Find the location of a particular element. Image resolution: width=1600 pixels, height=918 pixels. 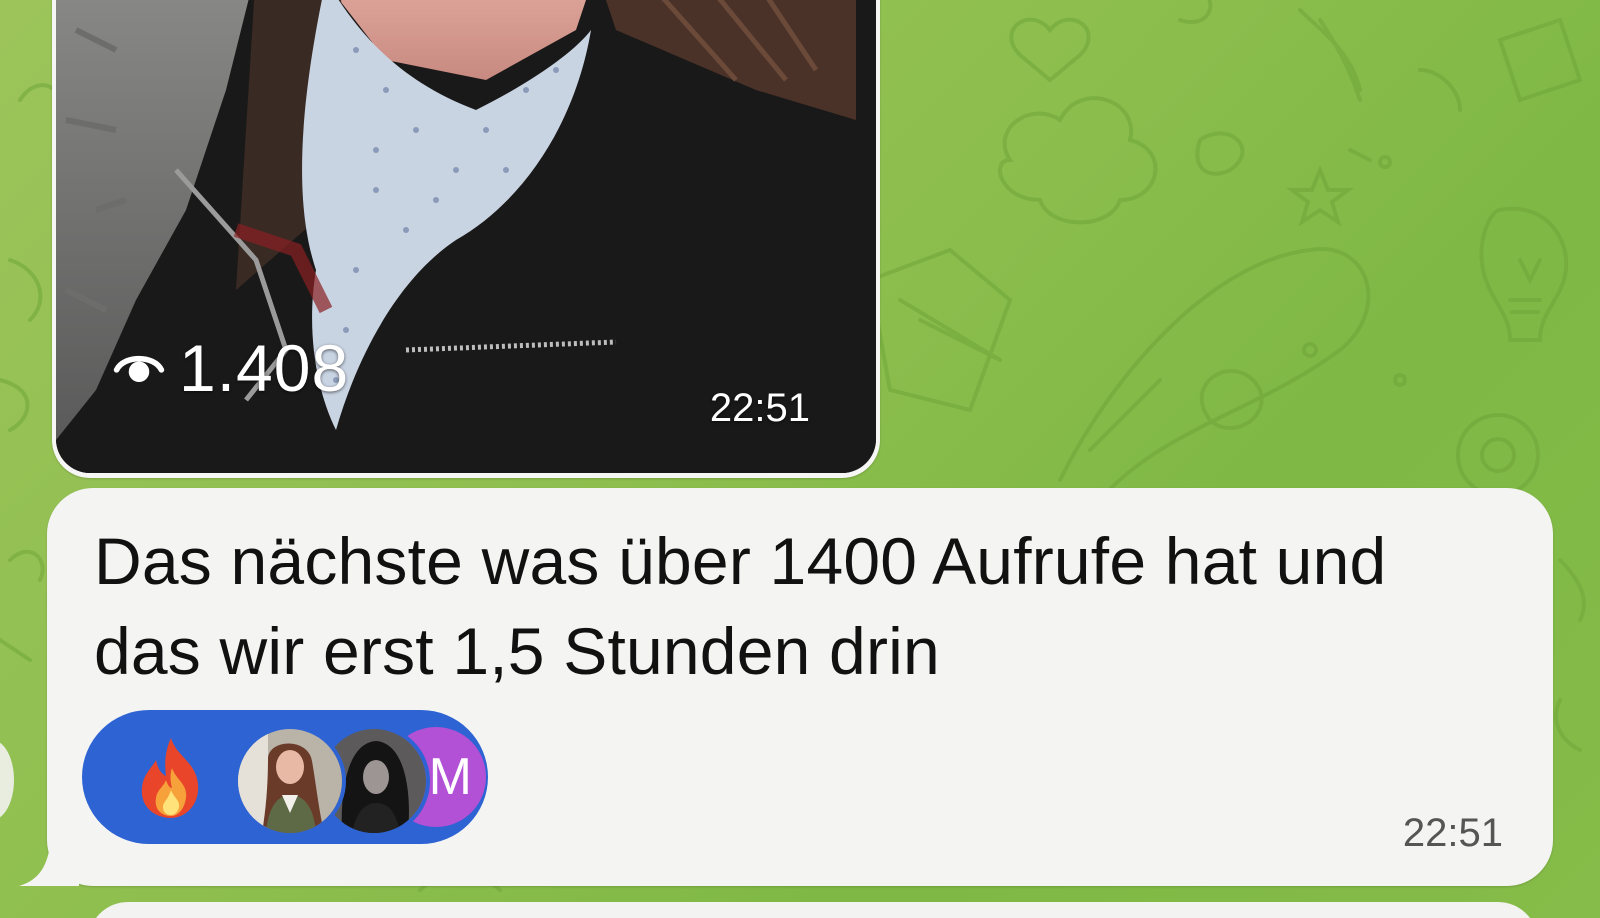

reaction-button: M is located at coordinates (285, 777).